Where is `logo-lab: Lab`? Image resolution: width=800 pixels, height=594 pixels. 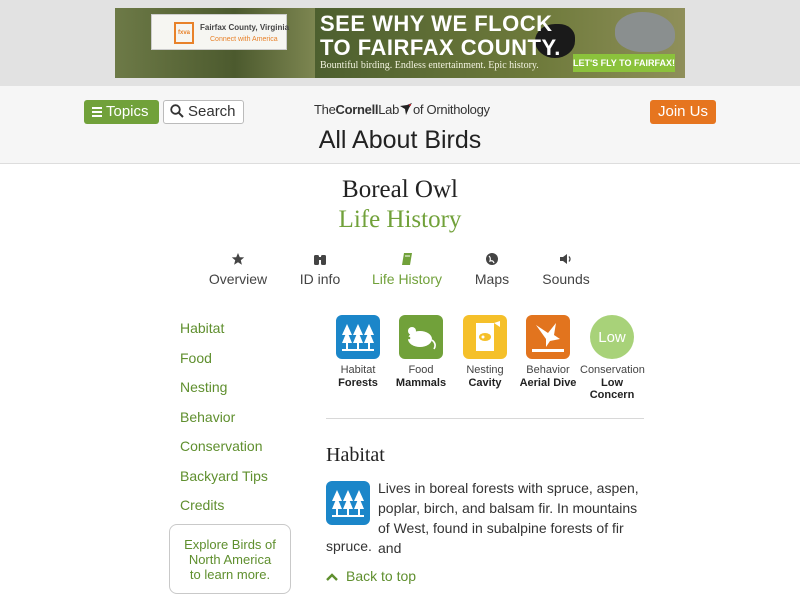 logo-lab: Lab is located at coordinates (388, 109).